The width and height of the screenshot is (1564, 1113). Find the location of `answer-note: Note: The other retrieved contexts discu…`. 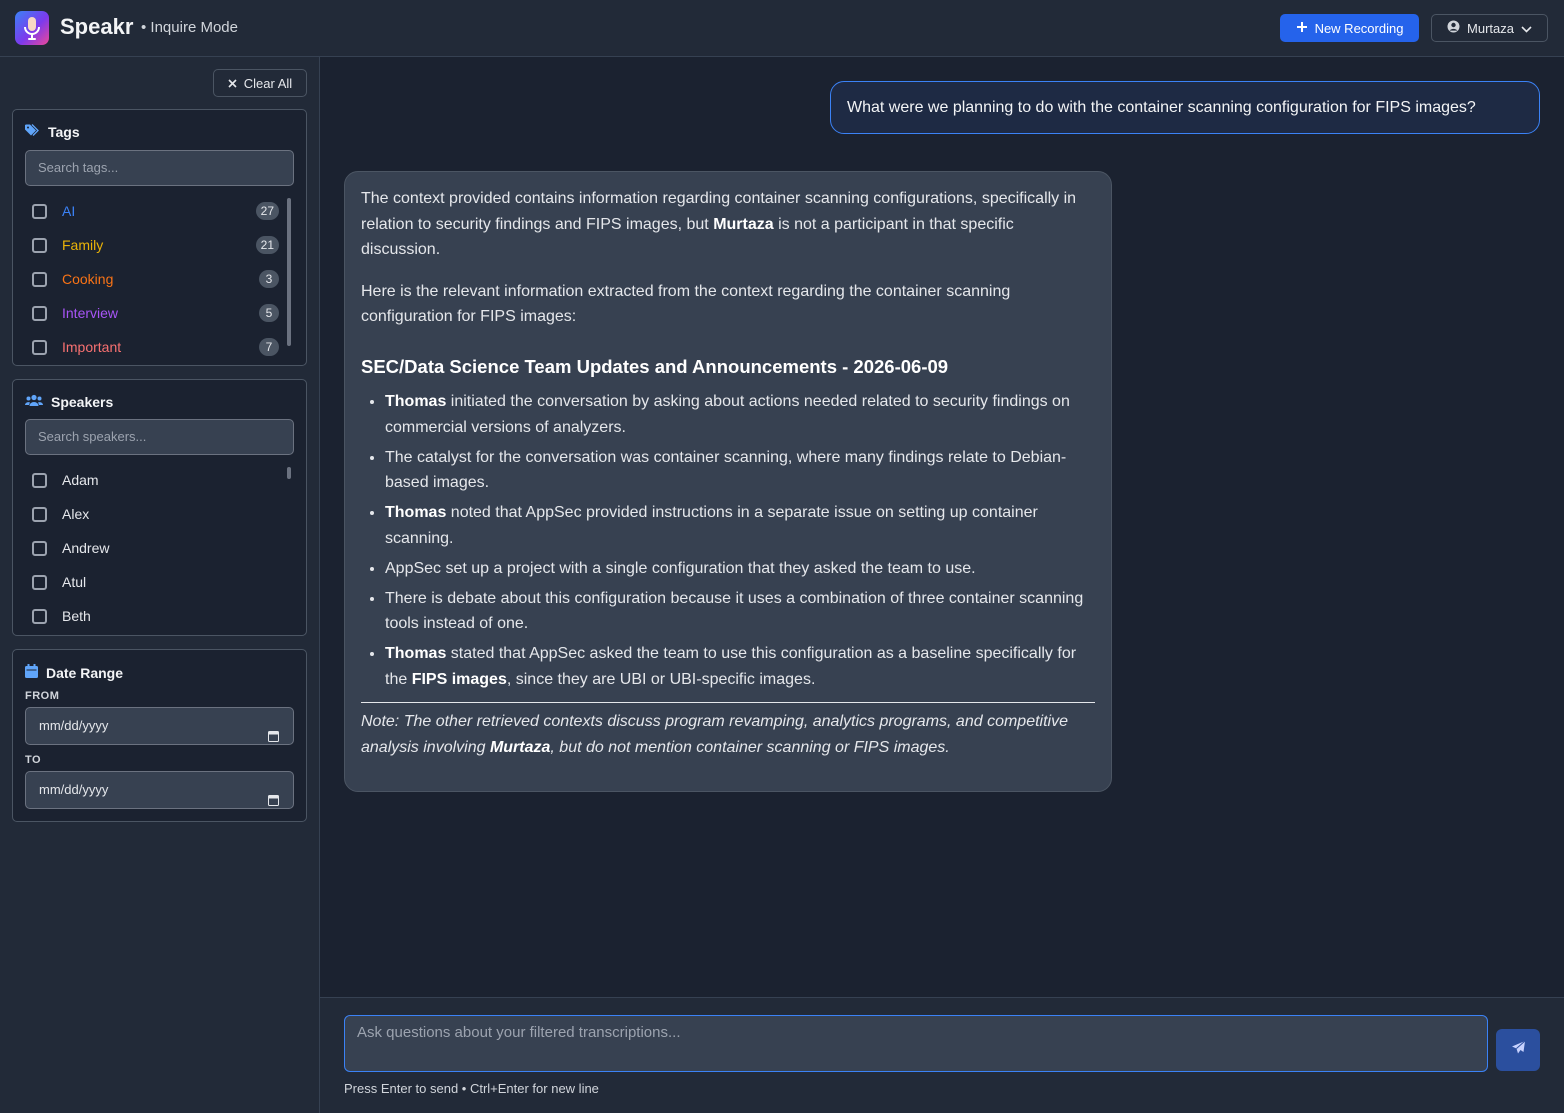

answer-note: Note: The other retrieved contexts discu… is located at coordinates (714, 734).